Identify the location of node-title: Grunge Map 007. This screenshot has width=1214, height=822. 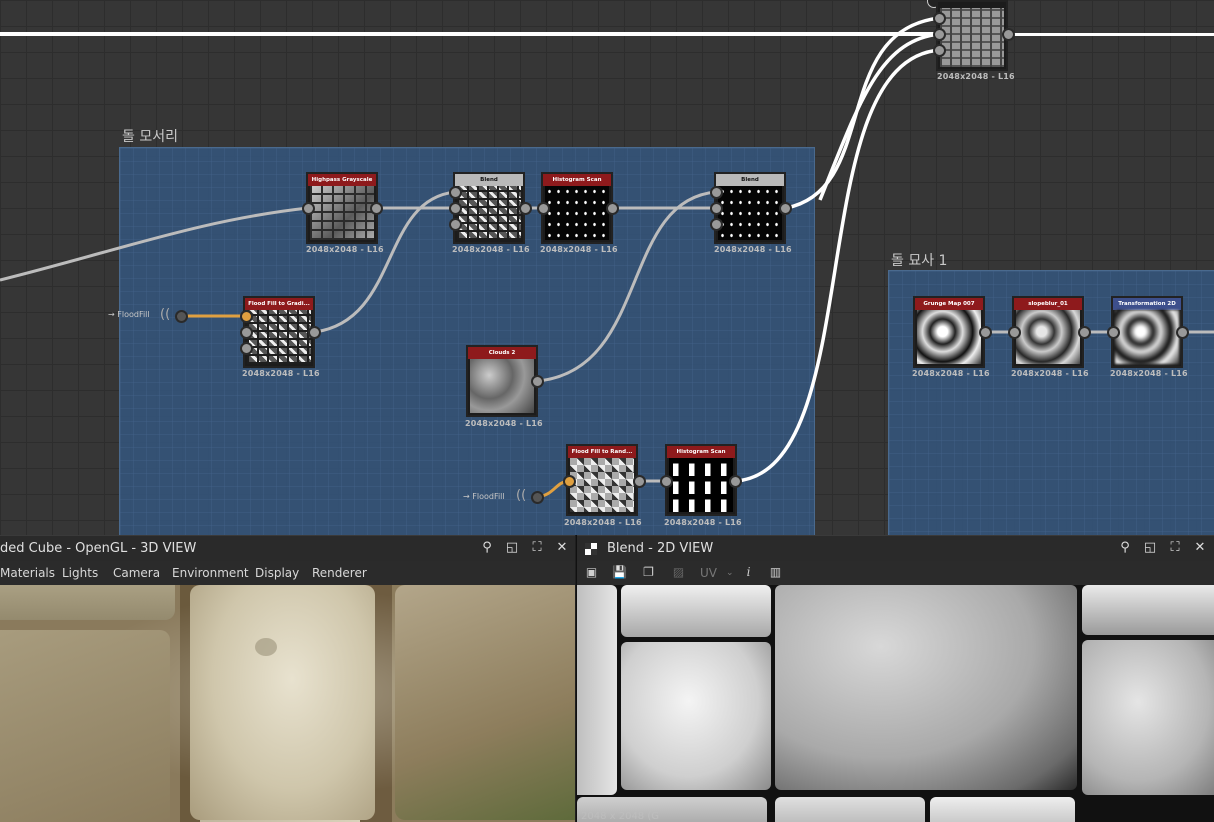
(949, 304).